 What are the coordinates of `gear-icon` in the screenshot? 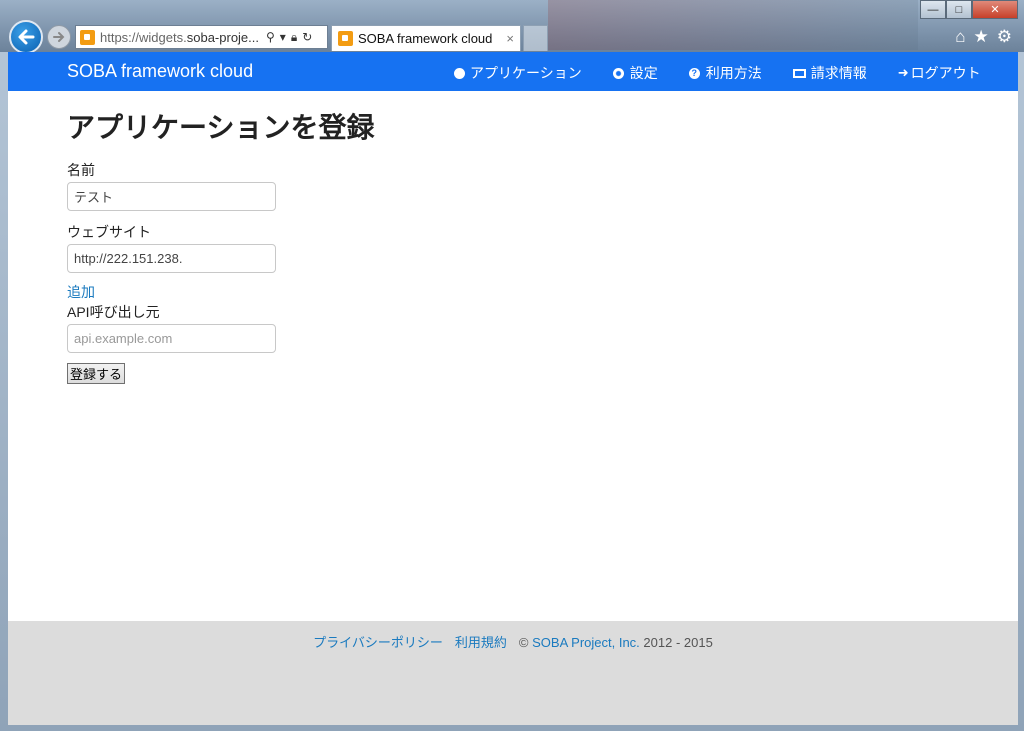 It's located at (618, 73).